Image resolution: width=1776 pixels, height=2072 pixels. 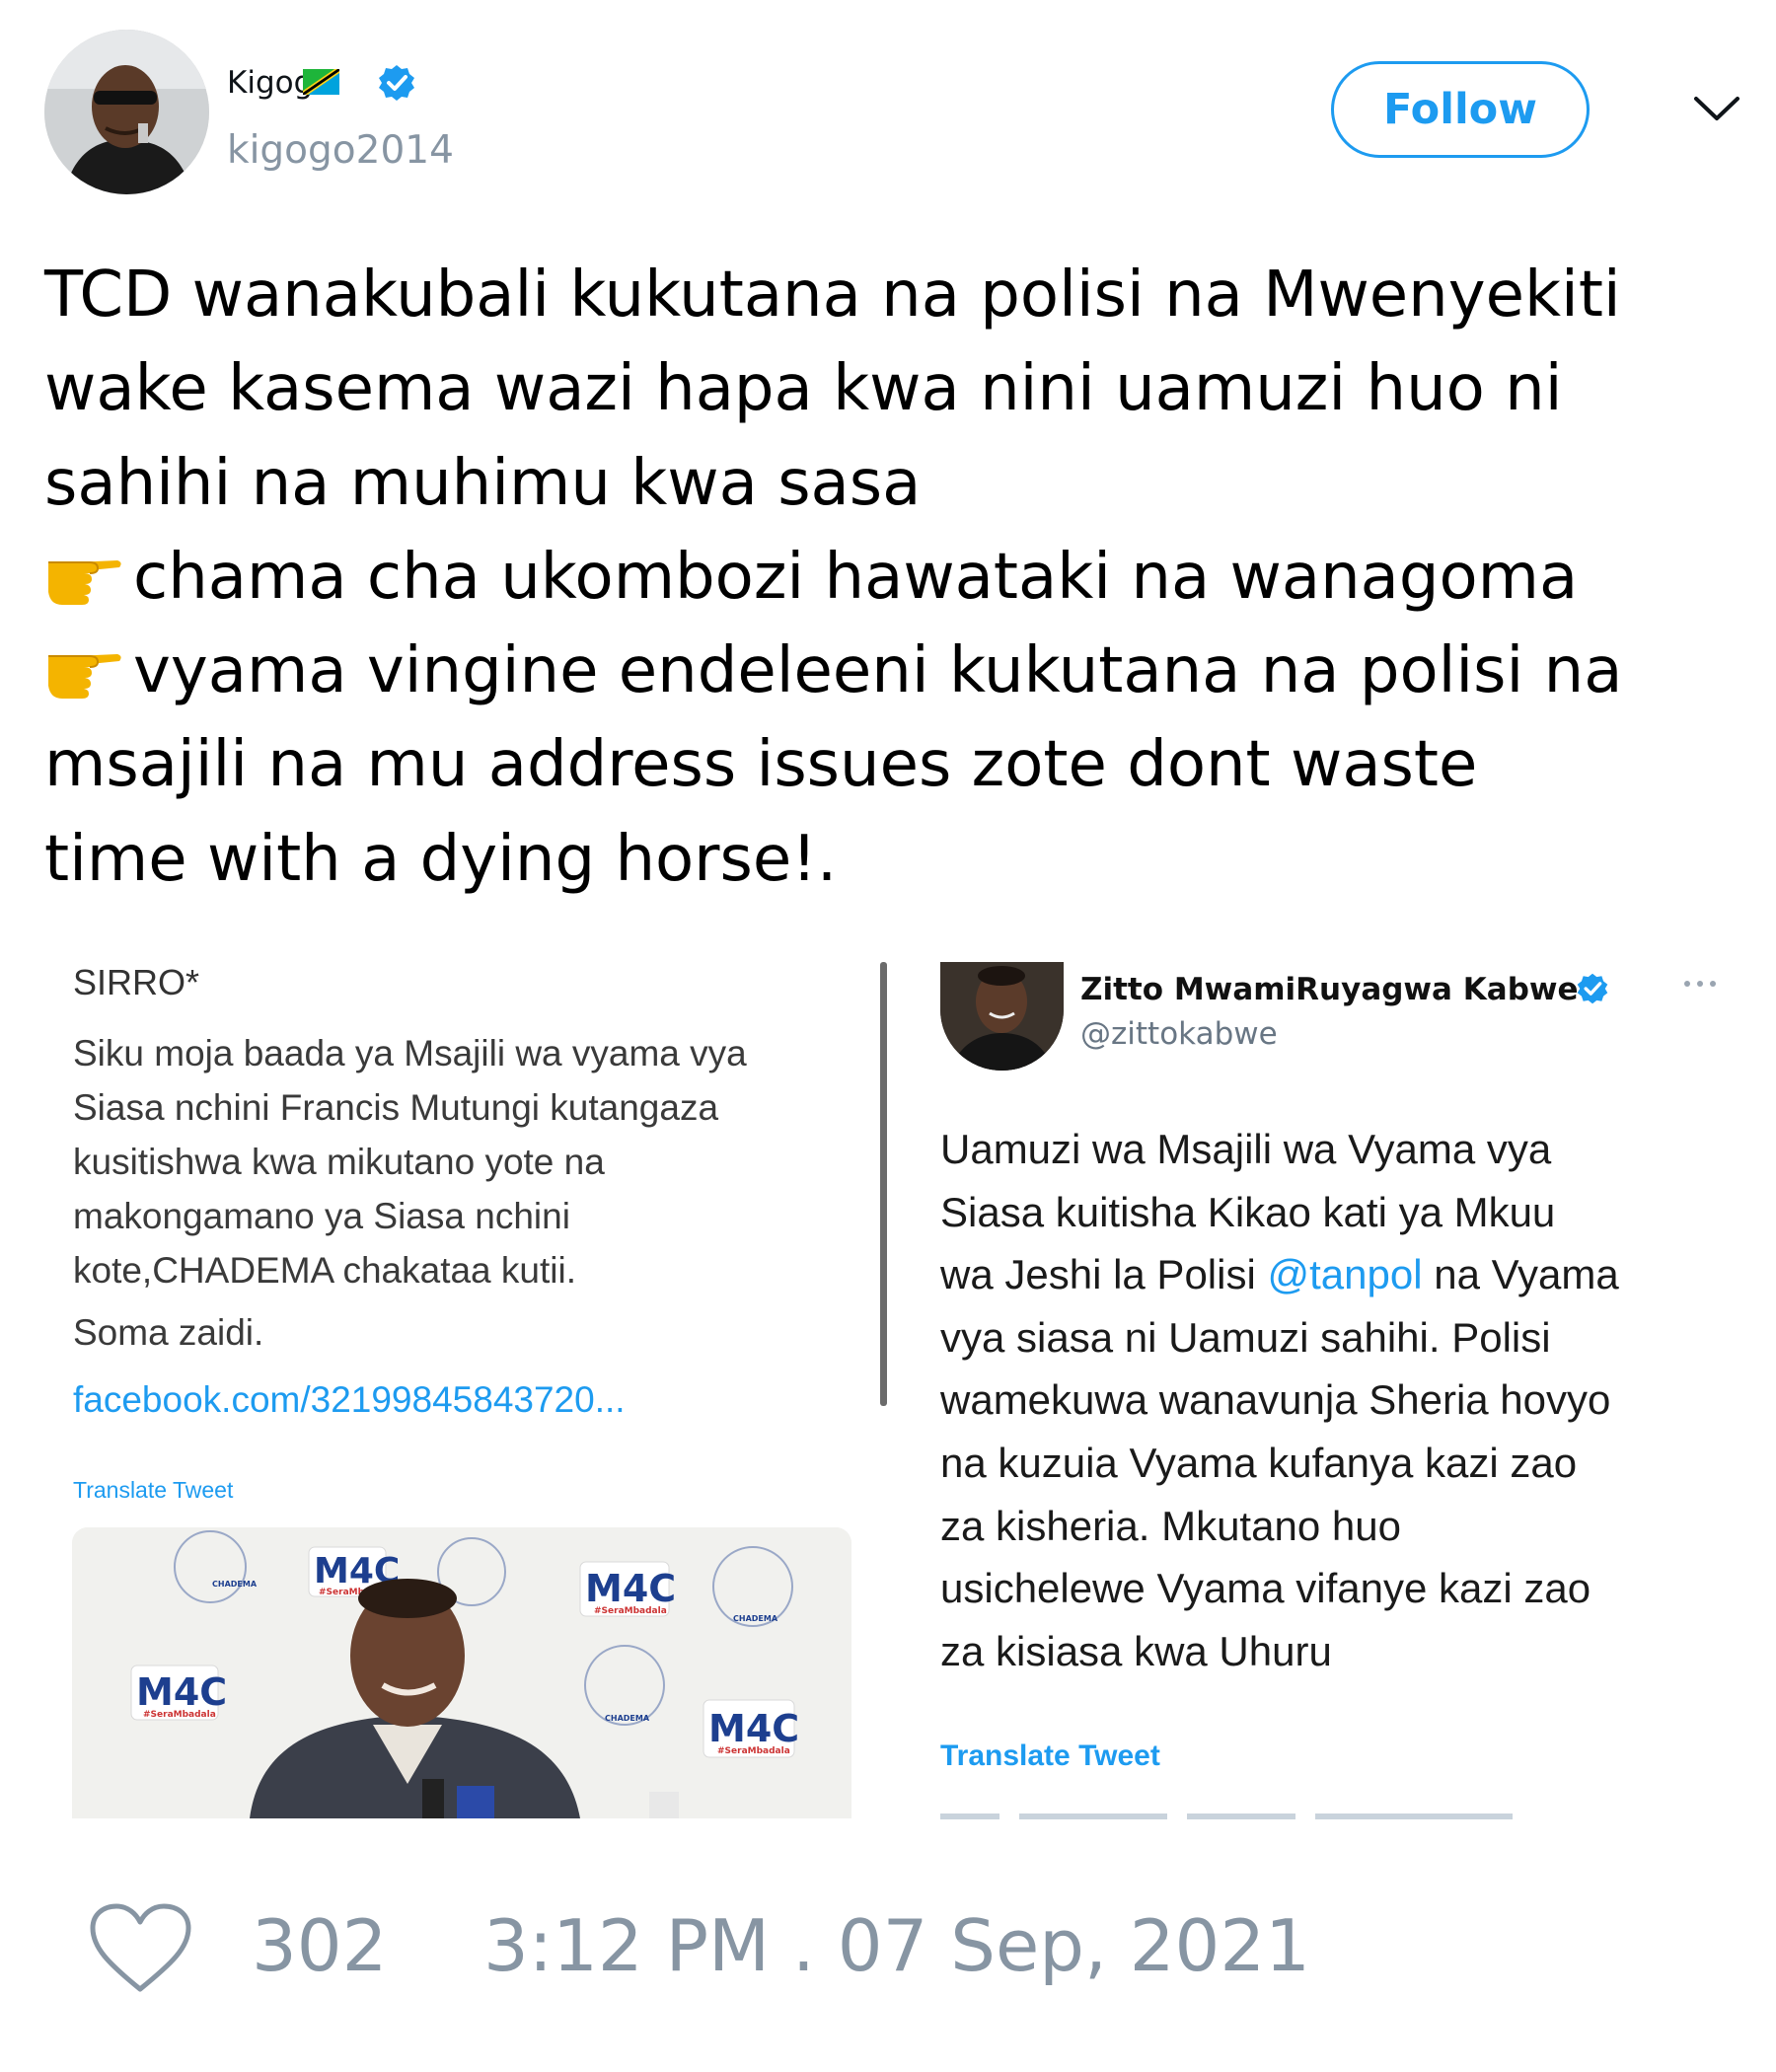 I want to click on flag-tanzania-icon, so click(x=321, y=82).